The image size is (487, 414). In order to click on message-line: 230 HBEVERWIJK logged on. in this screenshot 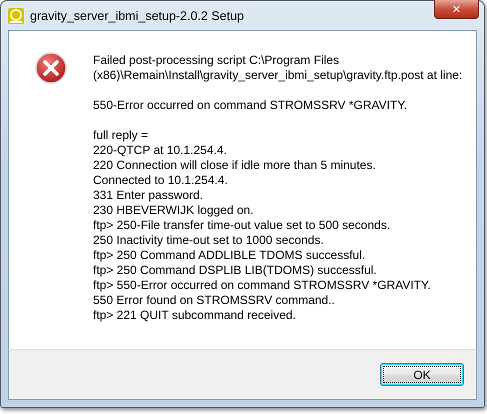, I will do `click(174, 210)`.